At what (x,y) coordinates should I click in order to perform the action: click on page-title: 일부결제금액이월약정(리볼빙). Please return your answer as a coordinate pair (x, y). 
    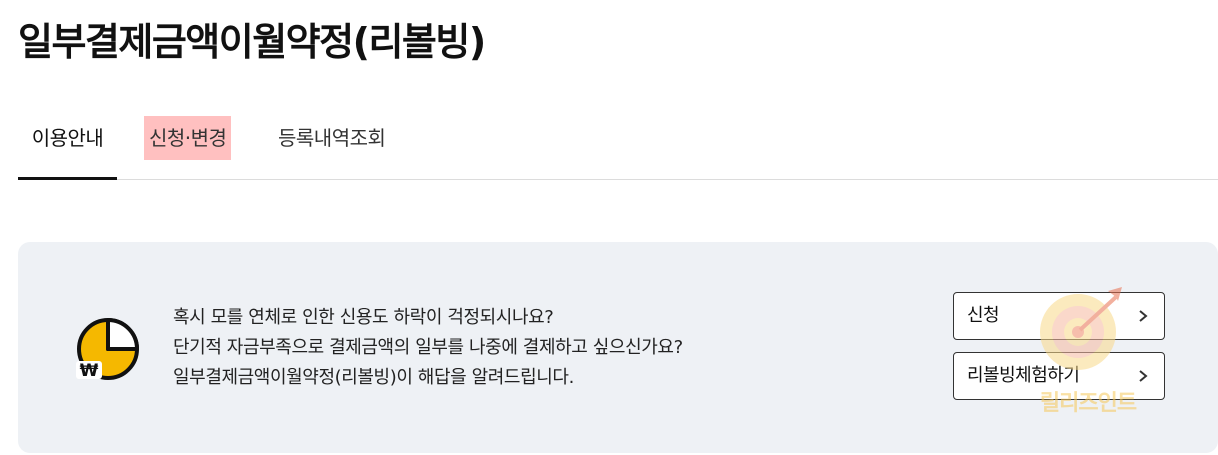
    Looking at the image, I should click on (252, 42).